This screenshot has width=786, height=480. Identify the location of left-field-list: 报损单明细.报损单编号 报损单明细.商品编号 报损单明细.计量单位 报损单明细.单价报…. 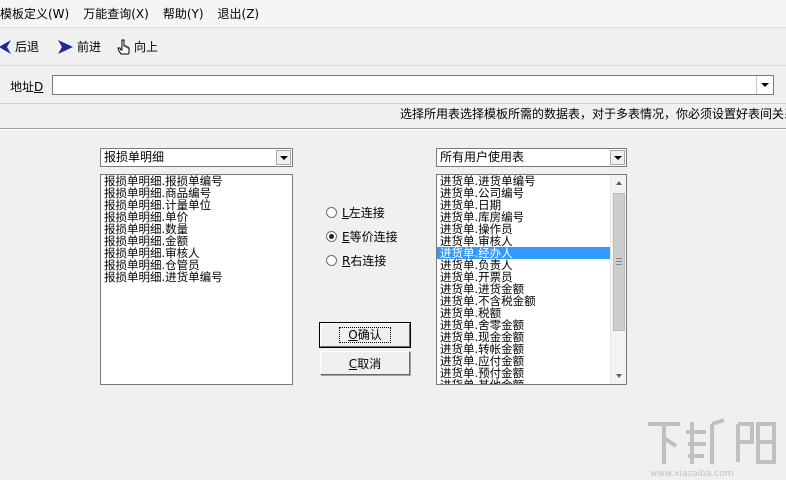
(196, 279).